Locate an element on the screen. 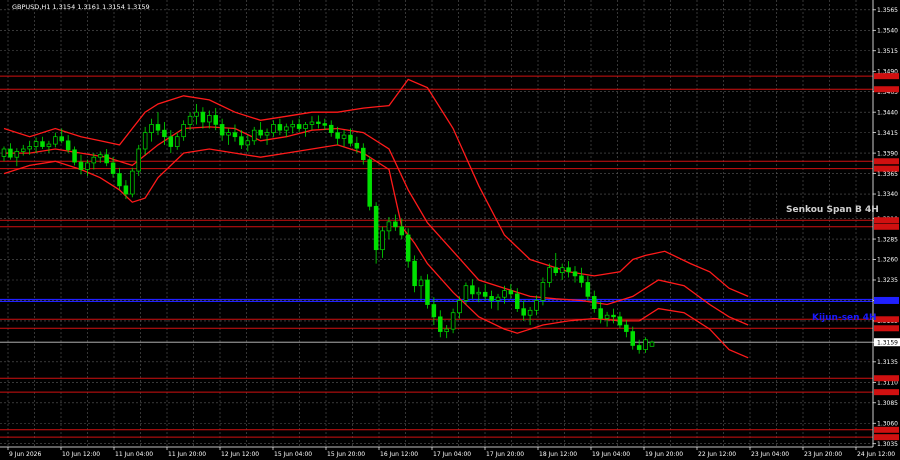  kijun-sen-label: Kijun-sen 4H is located at coordinates (844, 318).